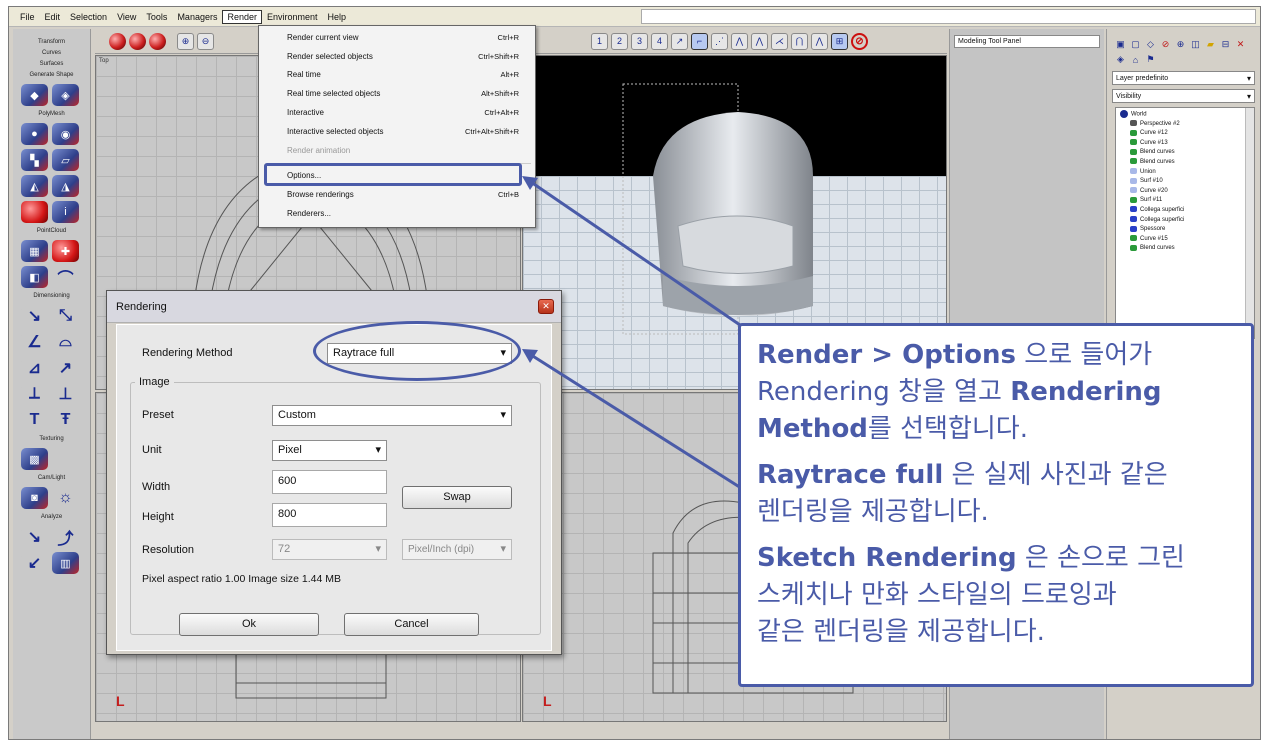  I want to click on callout-line-7: 스케치나 만화 스타일의 드로잉과, so click(937, 595).